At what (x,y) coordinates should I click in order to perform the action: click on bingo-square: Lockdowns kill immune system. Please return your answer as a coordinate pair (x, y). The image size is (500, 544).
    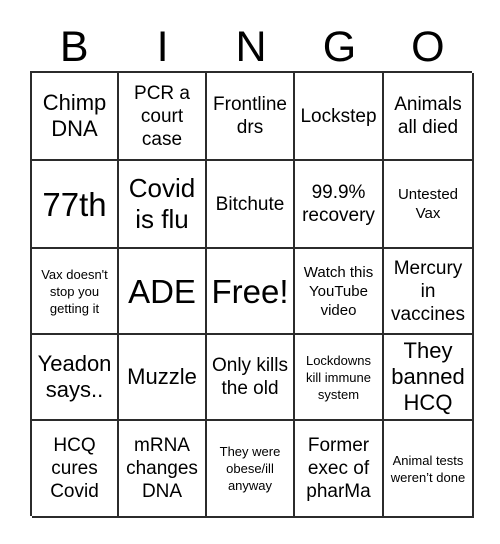
    Looking at the image, I should click on (339, 378).